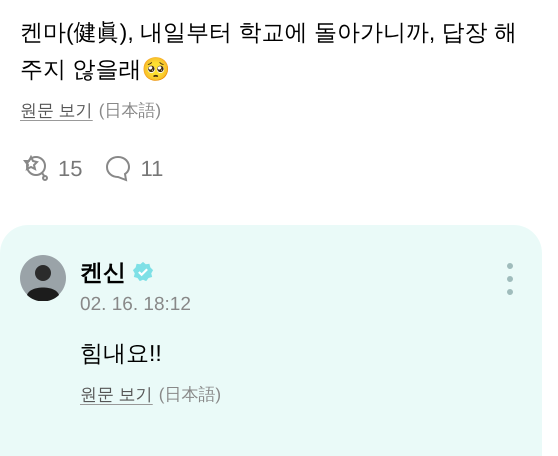 The image size is (558, 456). I want to click on post-text: 켄마(健眞), 내일부터 학교에 돌아가니까, 답장 해주지 않을래🥺, so click(269, 51).